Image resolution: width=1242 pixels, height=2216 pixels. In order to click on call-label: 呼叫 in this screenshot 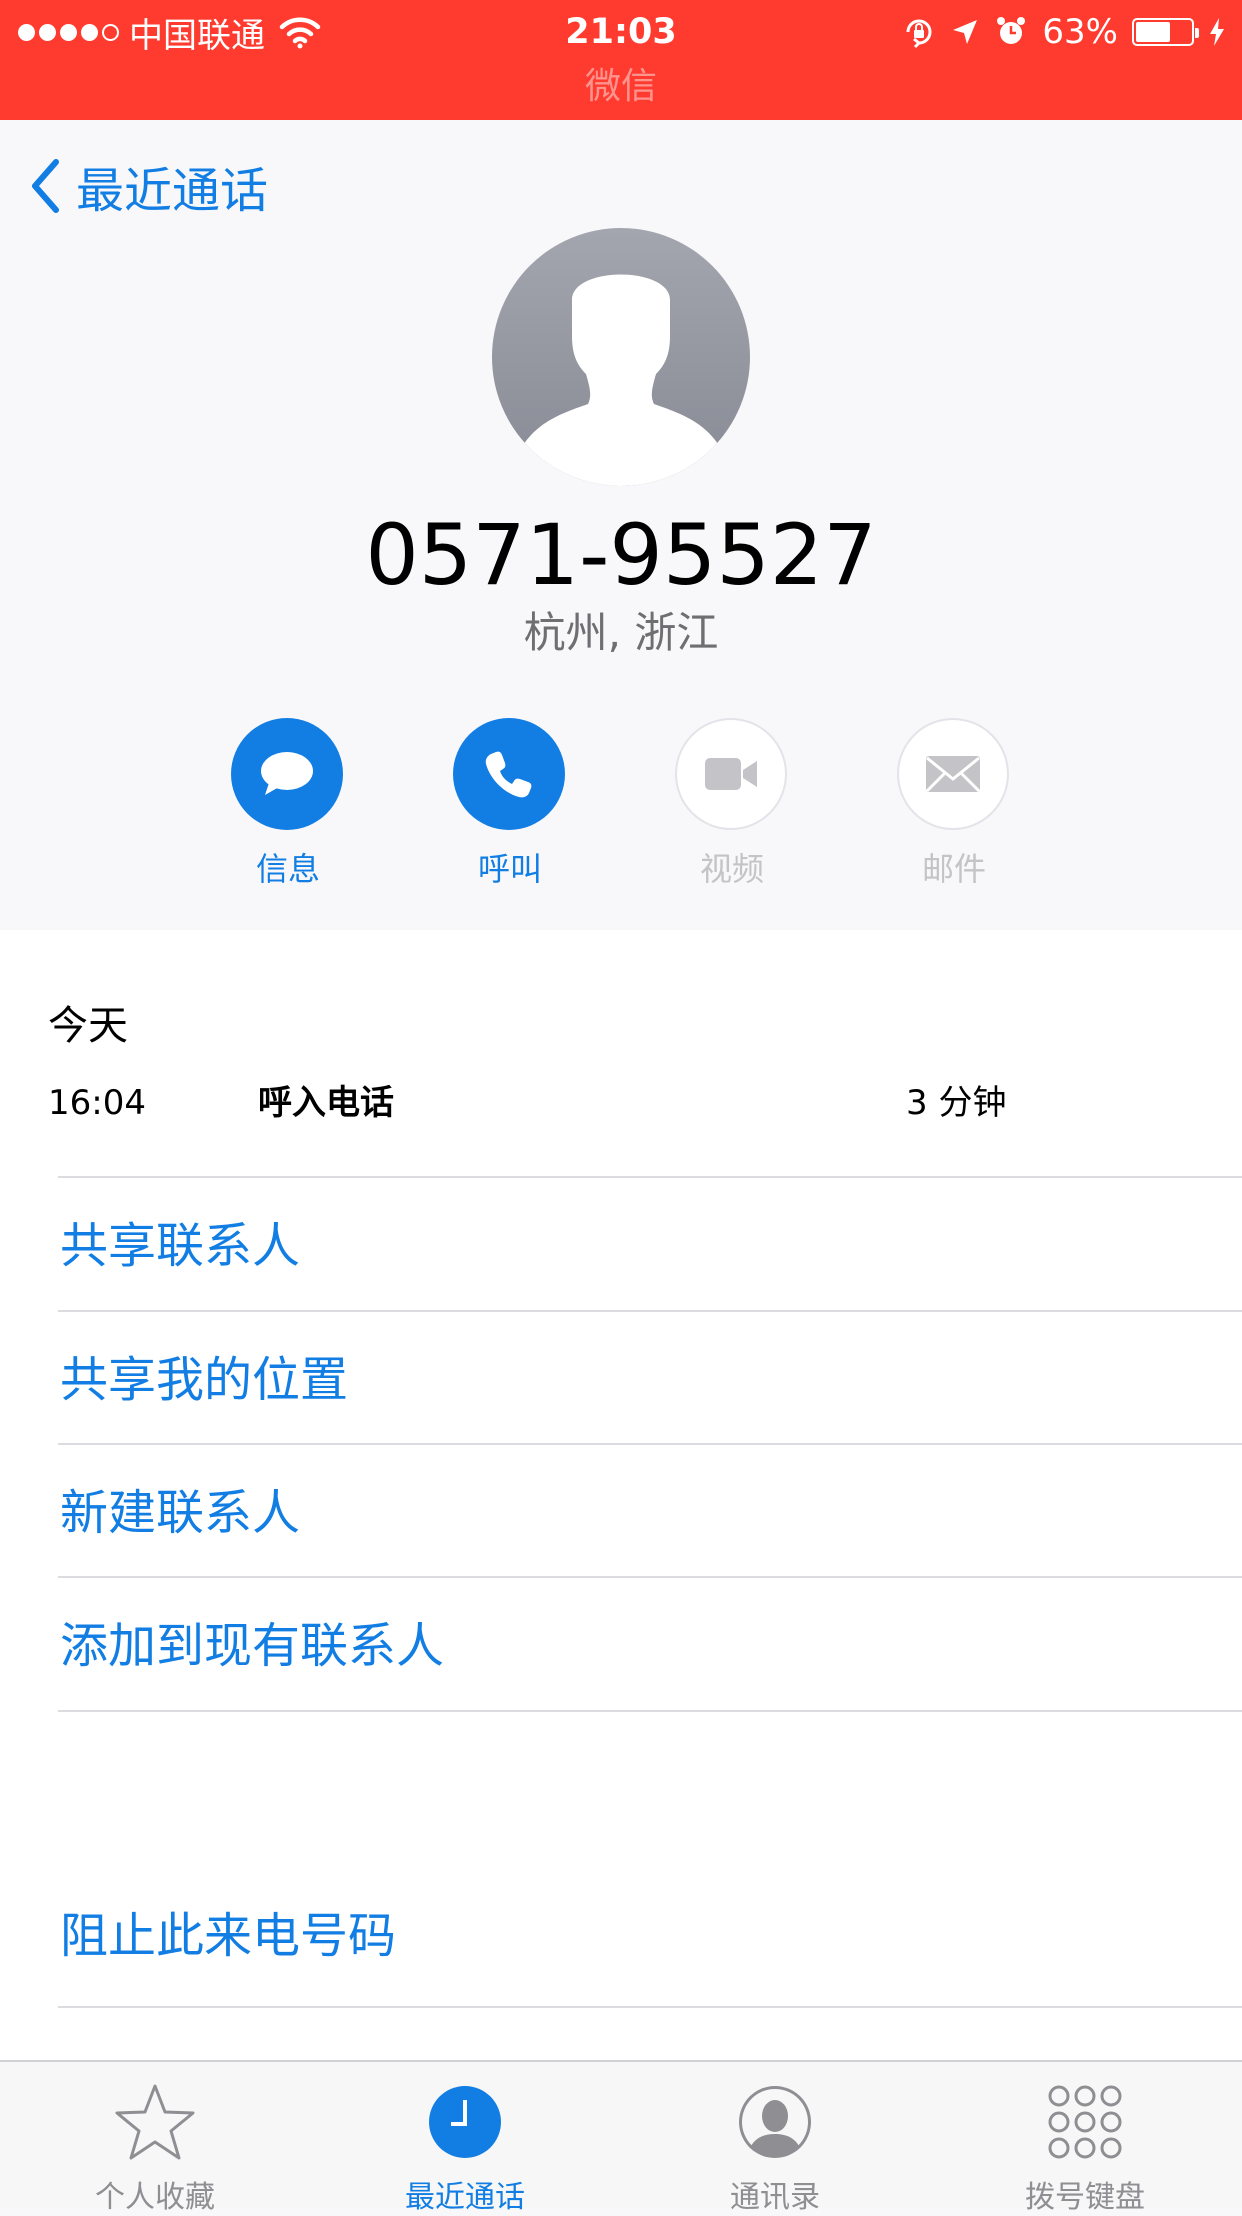, I will do `click(509, 869)`.